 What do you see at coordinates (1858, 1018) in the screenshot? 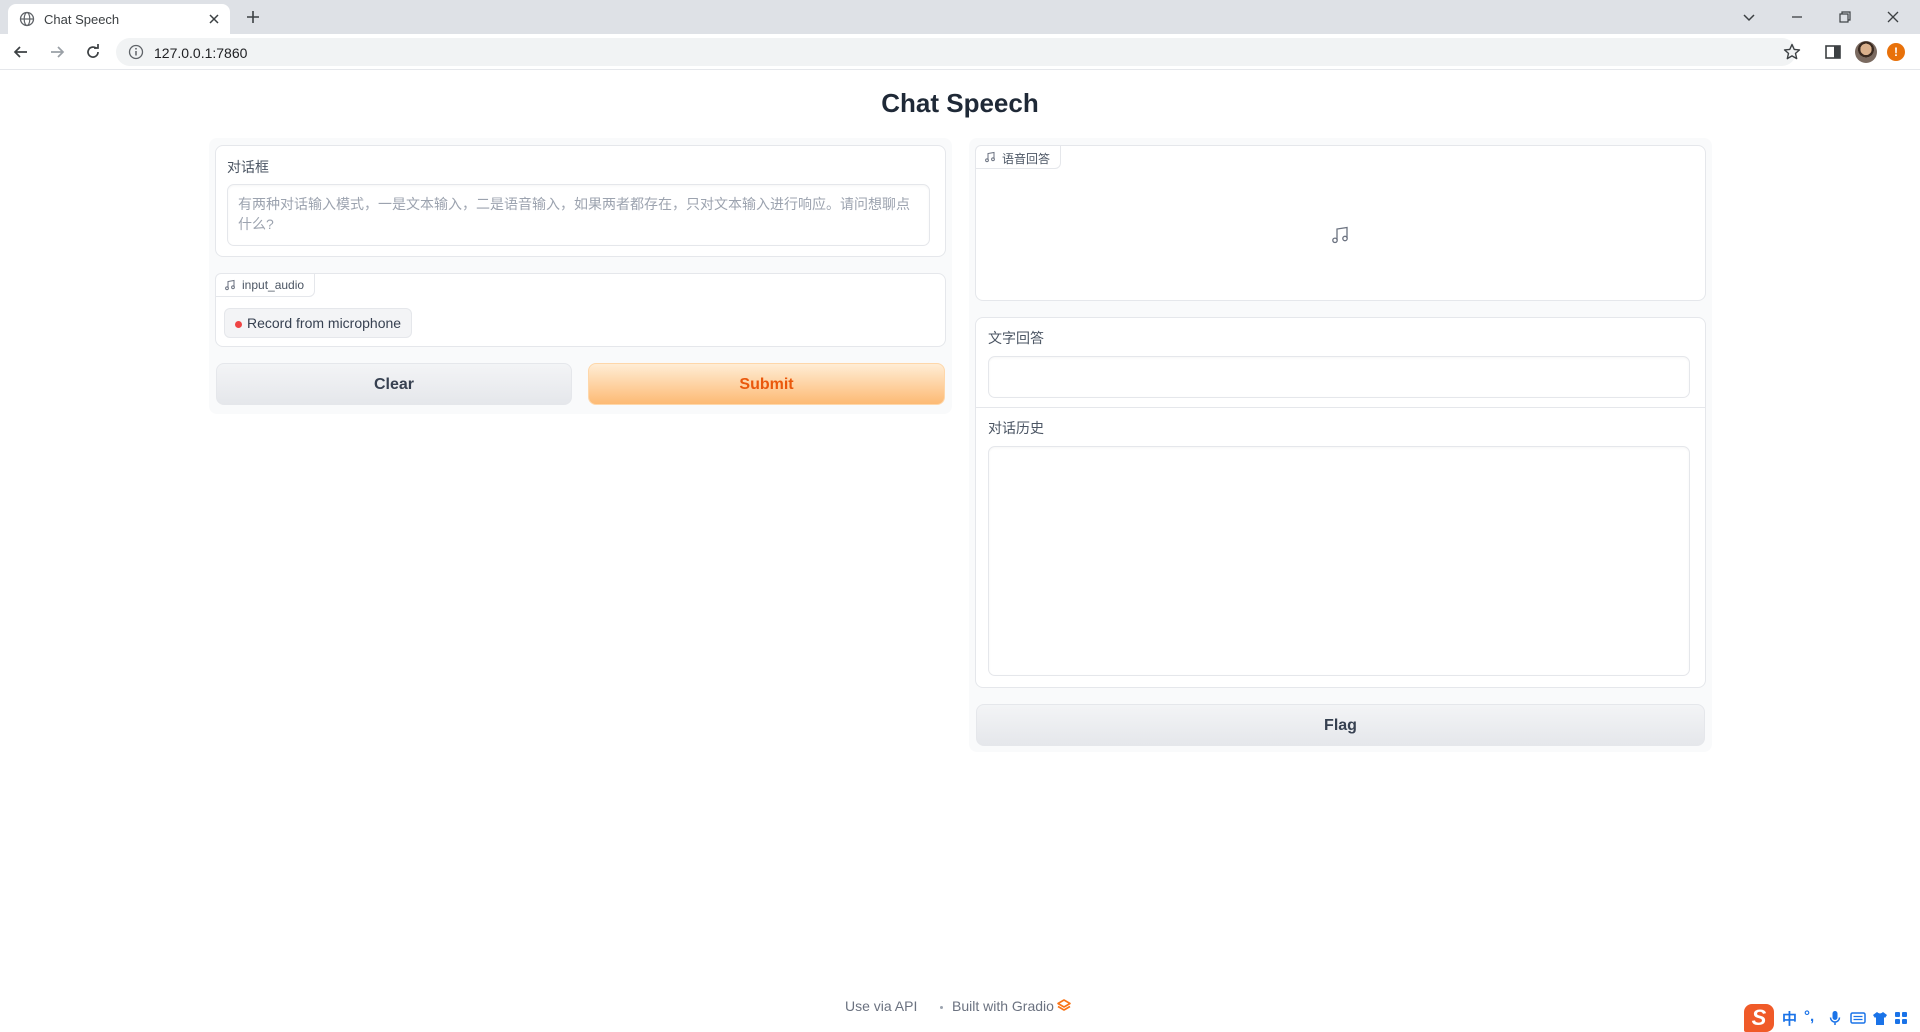
I see `keyboard-icon` at bounding box center [1858, 1018].